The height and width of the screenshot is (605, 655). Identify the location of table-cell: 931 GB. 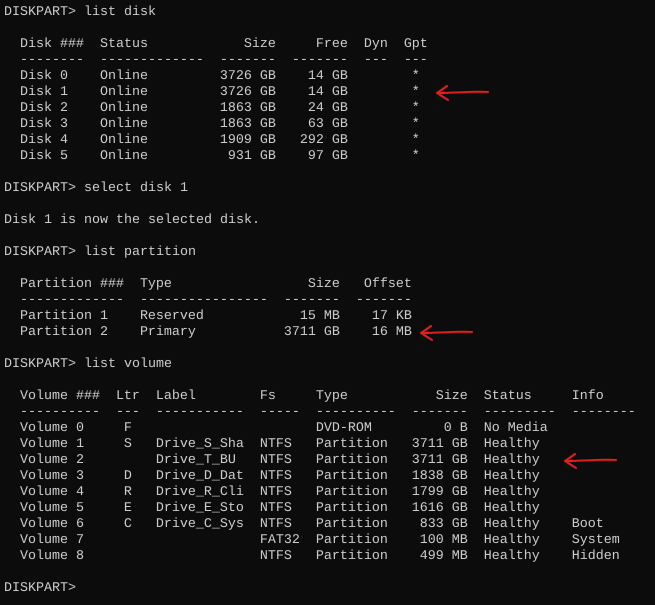
(252, 156).